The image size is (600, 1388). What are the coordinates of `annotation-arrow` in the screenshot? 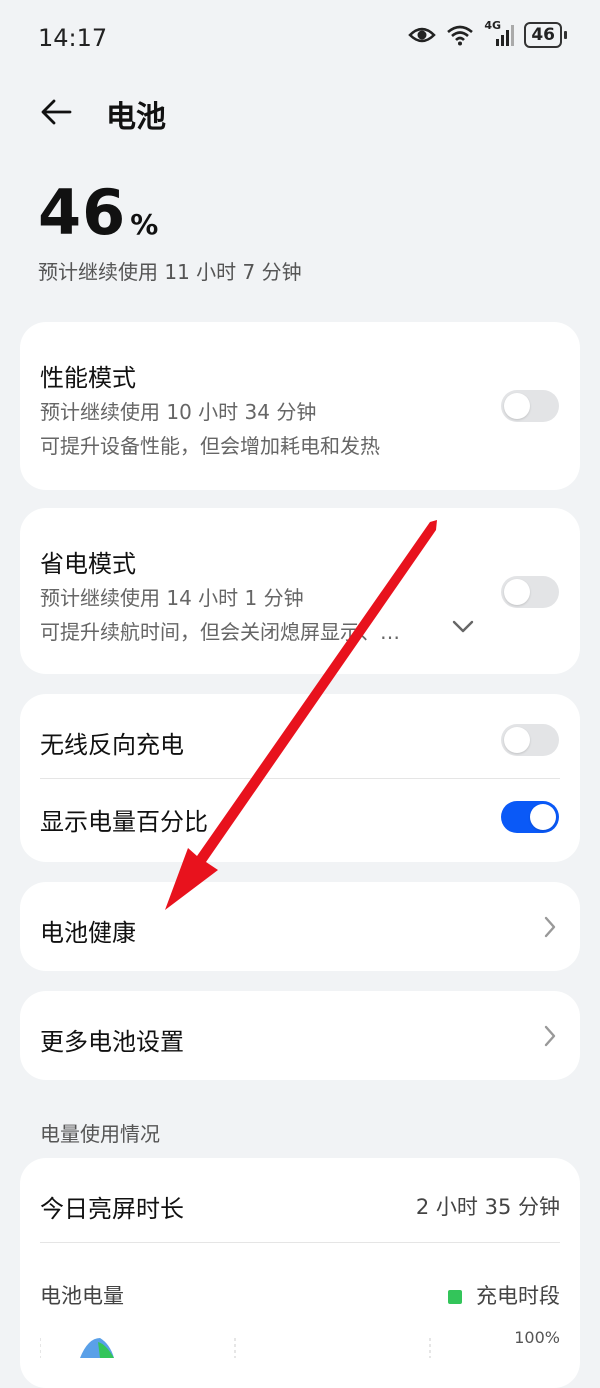 It's located at (301, 715).